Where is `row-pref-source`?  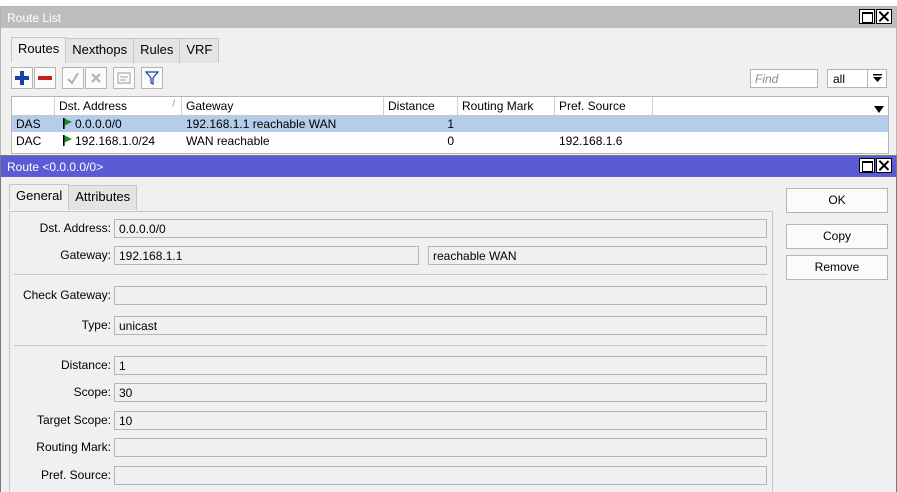 row-pref-source is located at coordinates (559, 124).